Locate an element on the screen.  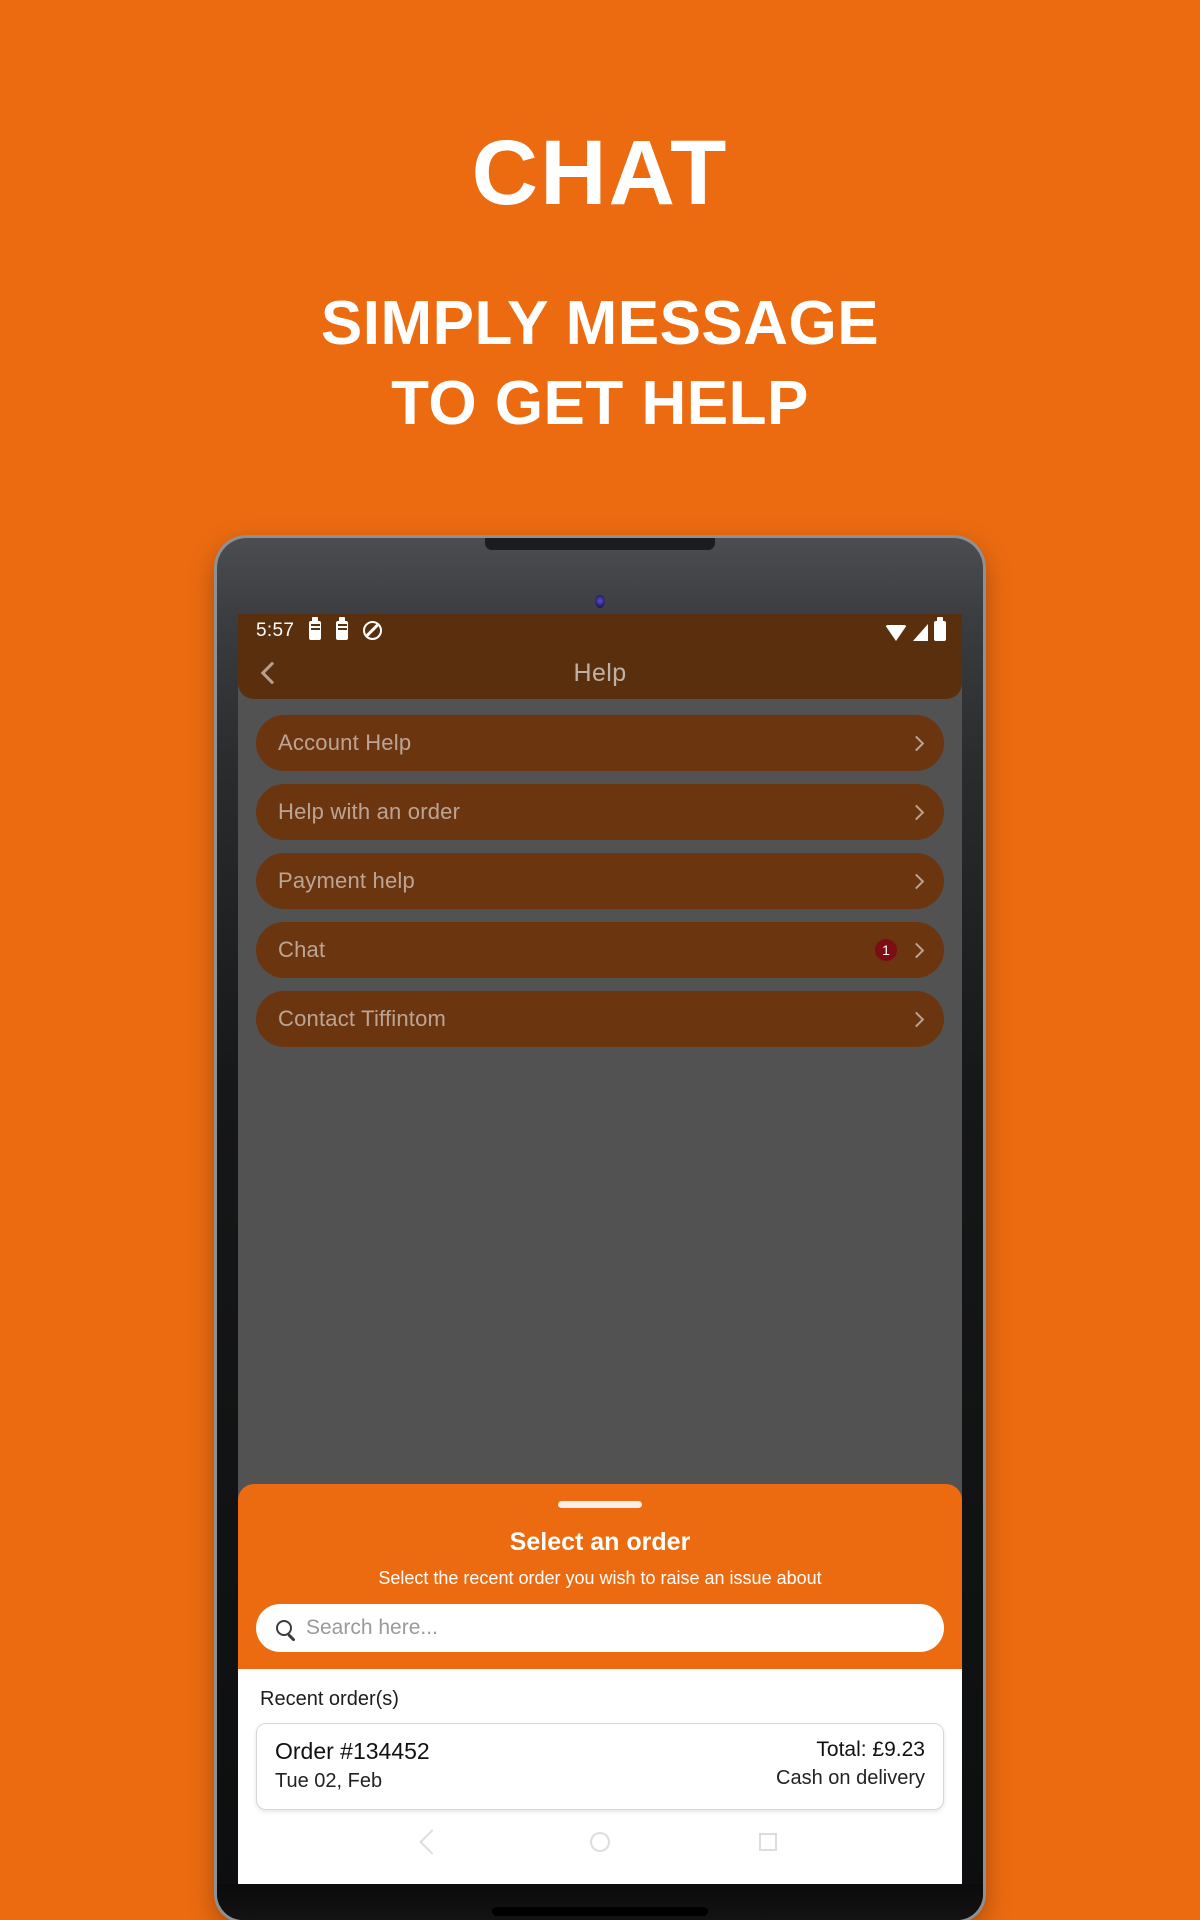
status-bar: 5:57 is located at coordinates (600, 630).